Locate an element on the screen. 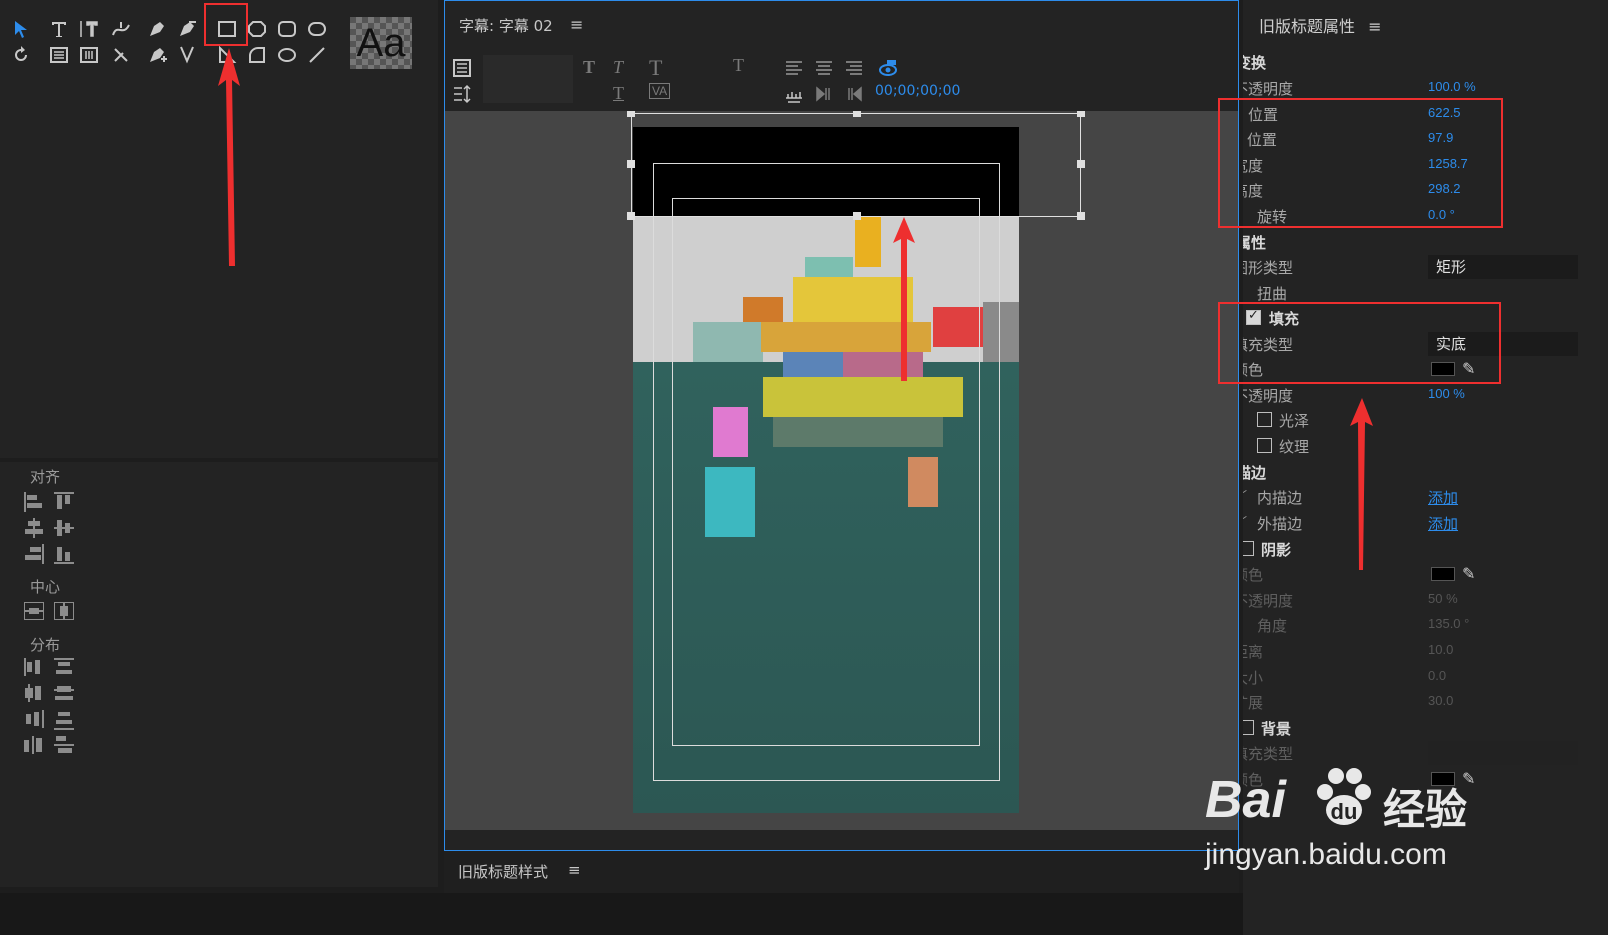  attributes-section-header: ﹀ 属性 is located at coordinates (1425, 242).